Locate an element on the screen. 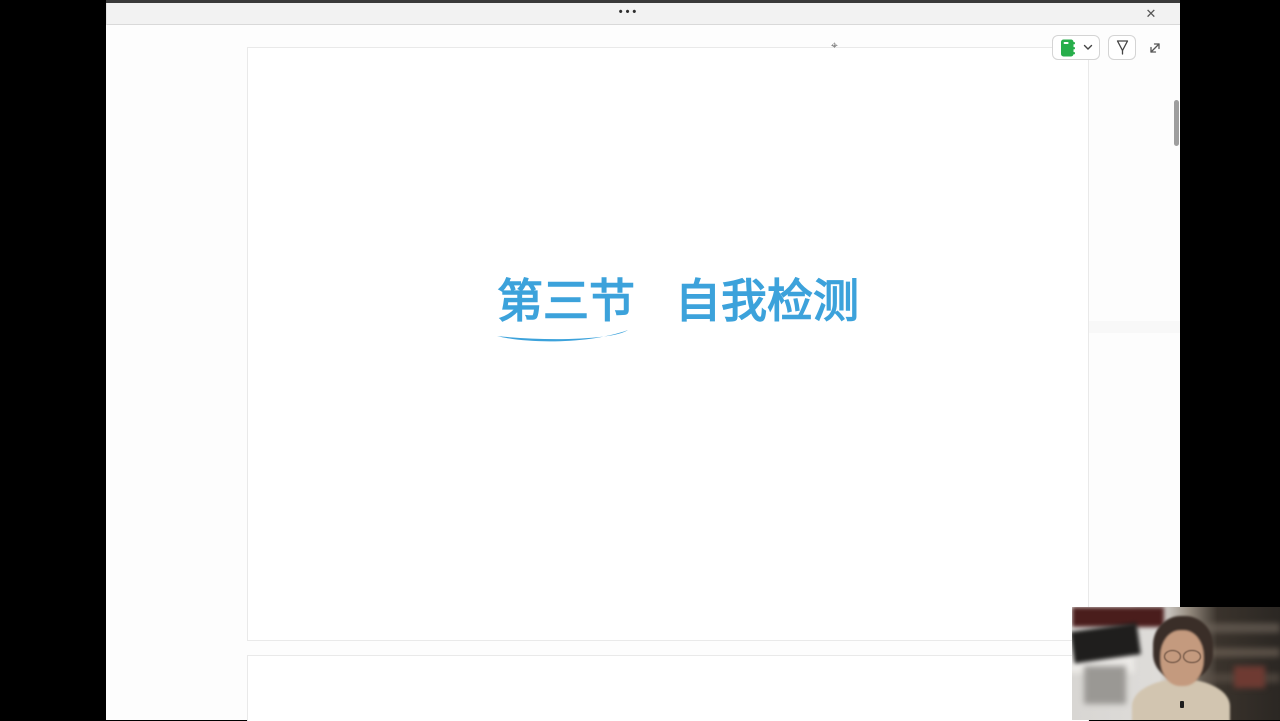 The image size is (1280, 721). faint-highlight-band is located at coordinates (1184, 327).